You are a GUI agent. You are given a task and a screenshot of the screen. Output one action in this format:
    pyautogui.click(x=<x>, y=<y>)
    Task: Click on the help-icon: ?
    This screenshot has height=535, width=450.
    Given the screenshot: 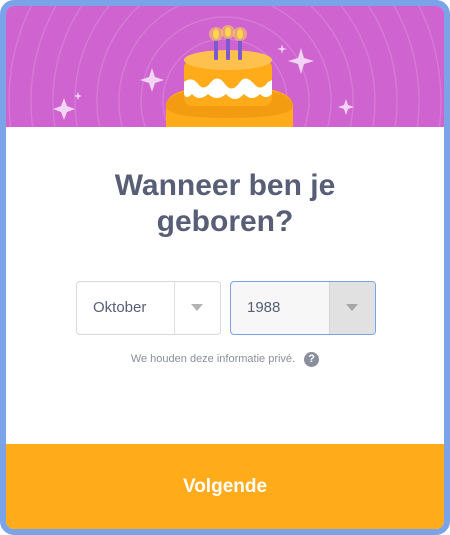 What is the action you would take?
    pyautogui.click(x=312, y=359)
    